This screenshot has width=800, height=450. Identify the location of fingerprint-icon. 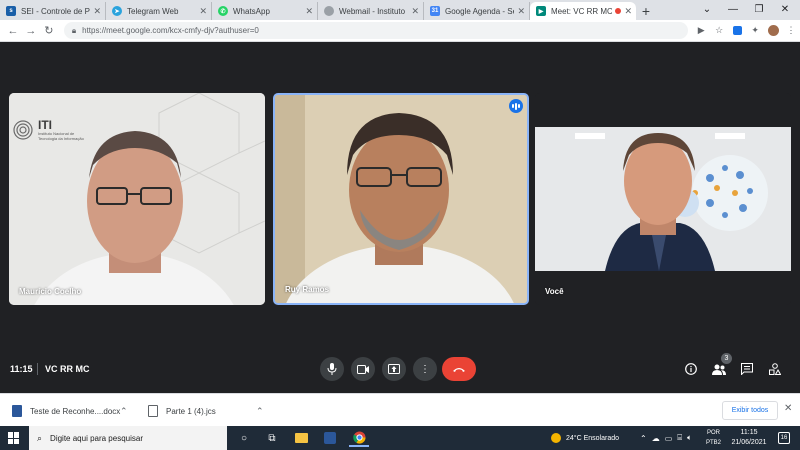
(23, 130).